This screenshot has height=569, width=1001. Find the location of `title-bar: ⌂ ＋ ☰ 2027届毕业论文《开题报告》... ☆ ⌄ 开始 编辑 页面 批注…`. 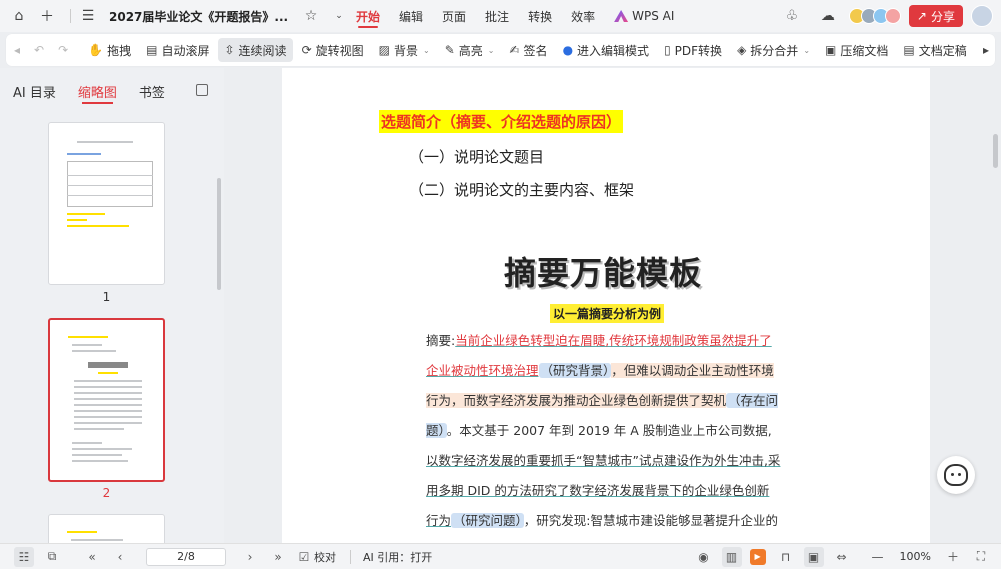

title-bar: ⌂ ＋ ☰ 2027届毕业论文《开题报告》... ☆ ⌄ 开始 编辑 页面 批注… is located at coordinates (500, 16).